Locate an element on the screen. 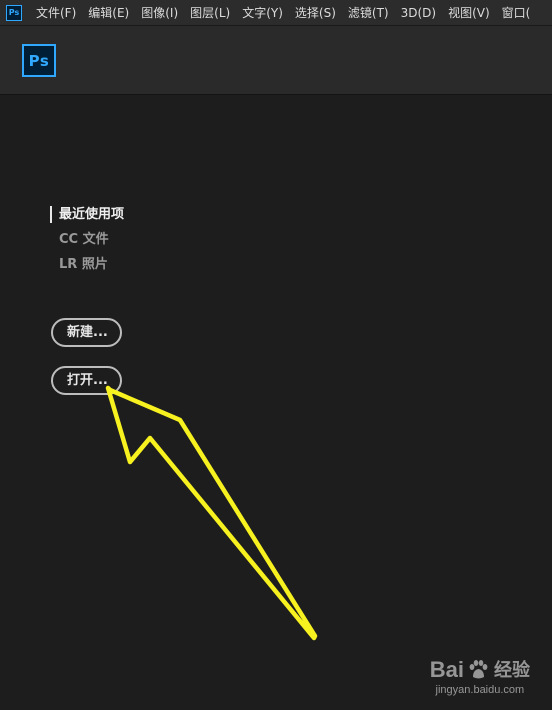 The width and height of the screenshot is (552, 710). watermark-subtitle: jingyan.baidu.com is located at coordinates (480, 690).